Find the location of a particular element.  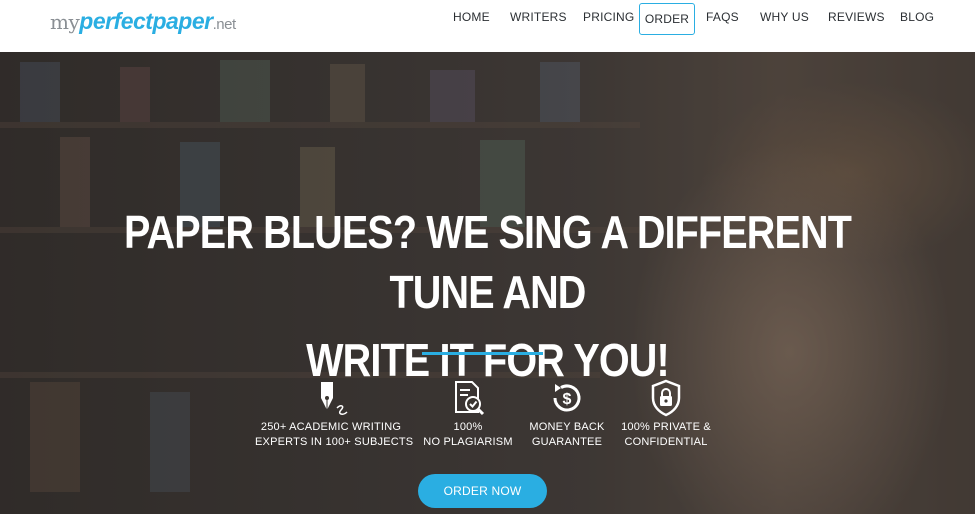

nav-order: ORDER is located at coordinates (667, 19).